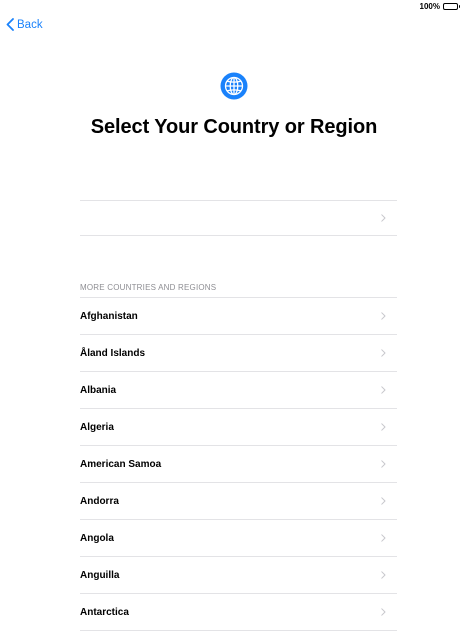  What do you see at coordinates (30, 24) in the screenshot?
I see `back-label: Back` at bounding box center [30, 24].